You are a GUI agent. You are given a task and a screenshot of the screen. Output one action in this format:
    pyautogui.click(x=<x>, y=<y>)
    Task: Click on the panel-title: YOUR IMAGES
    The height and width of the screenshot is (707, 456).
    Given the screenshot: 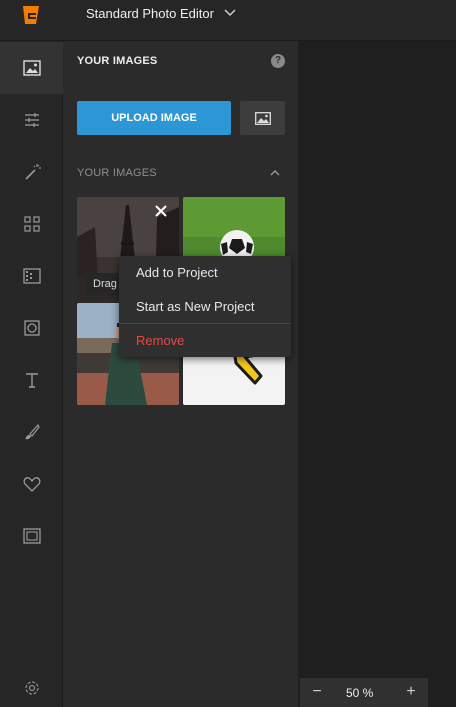 What is the action you would take?
    pyautogui.click(x=117, y=61)
    